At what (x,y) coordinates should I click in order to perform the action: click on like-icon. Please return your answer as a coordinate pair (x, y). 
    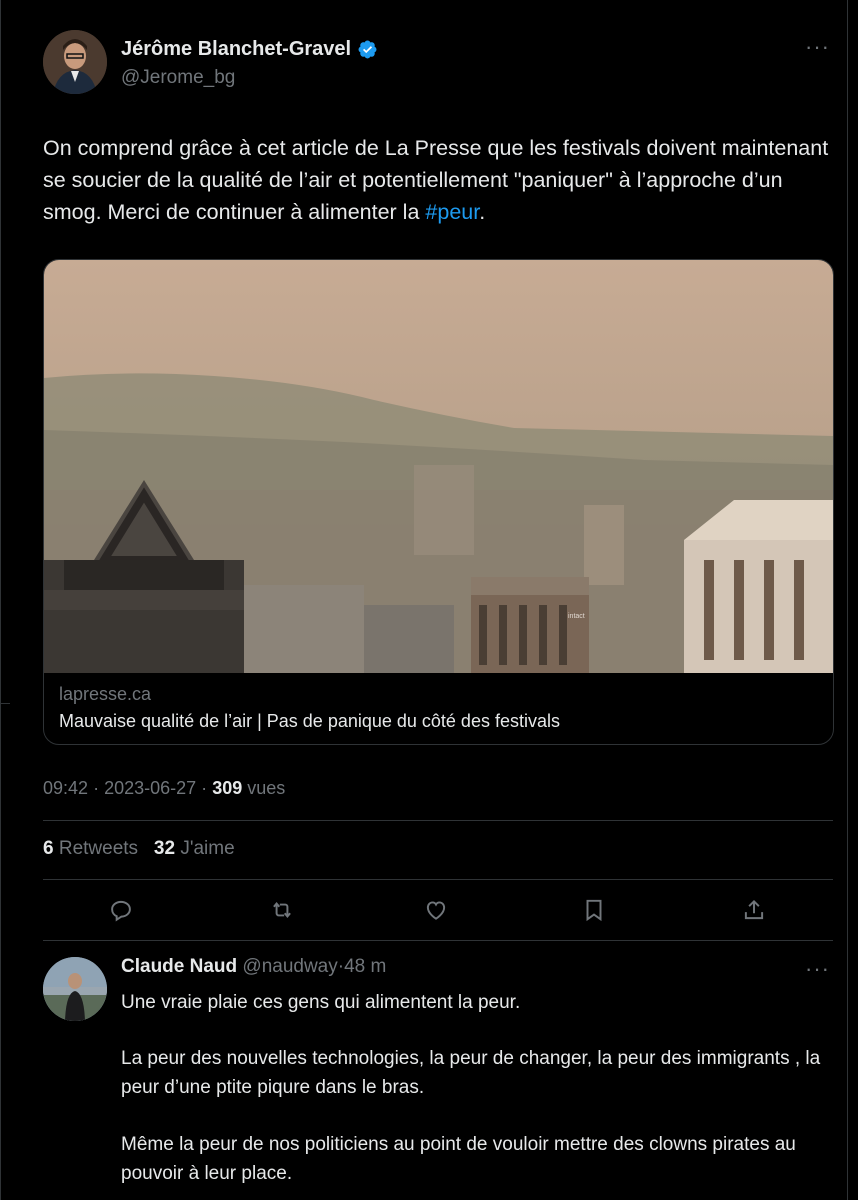
    Looking at the image, I should click on (436, 910).